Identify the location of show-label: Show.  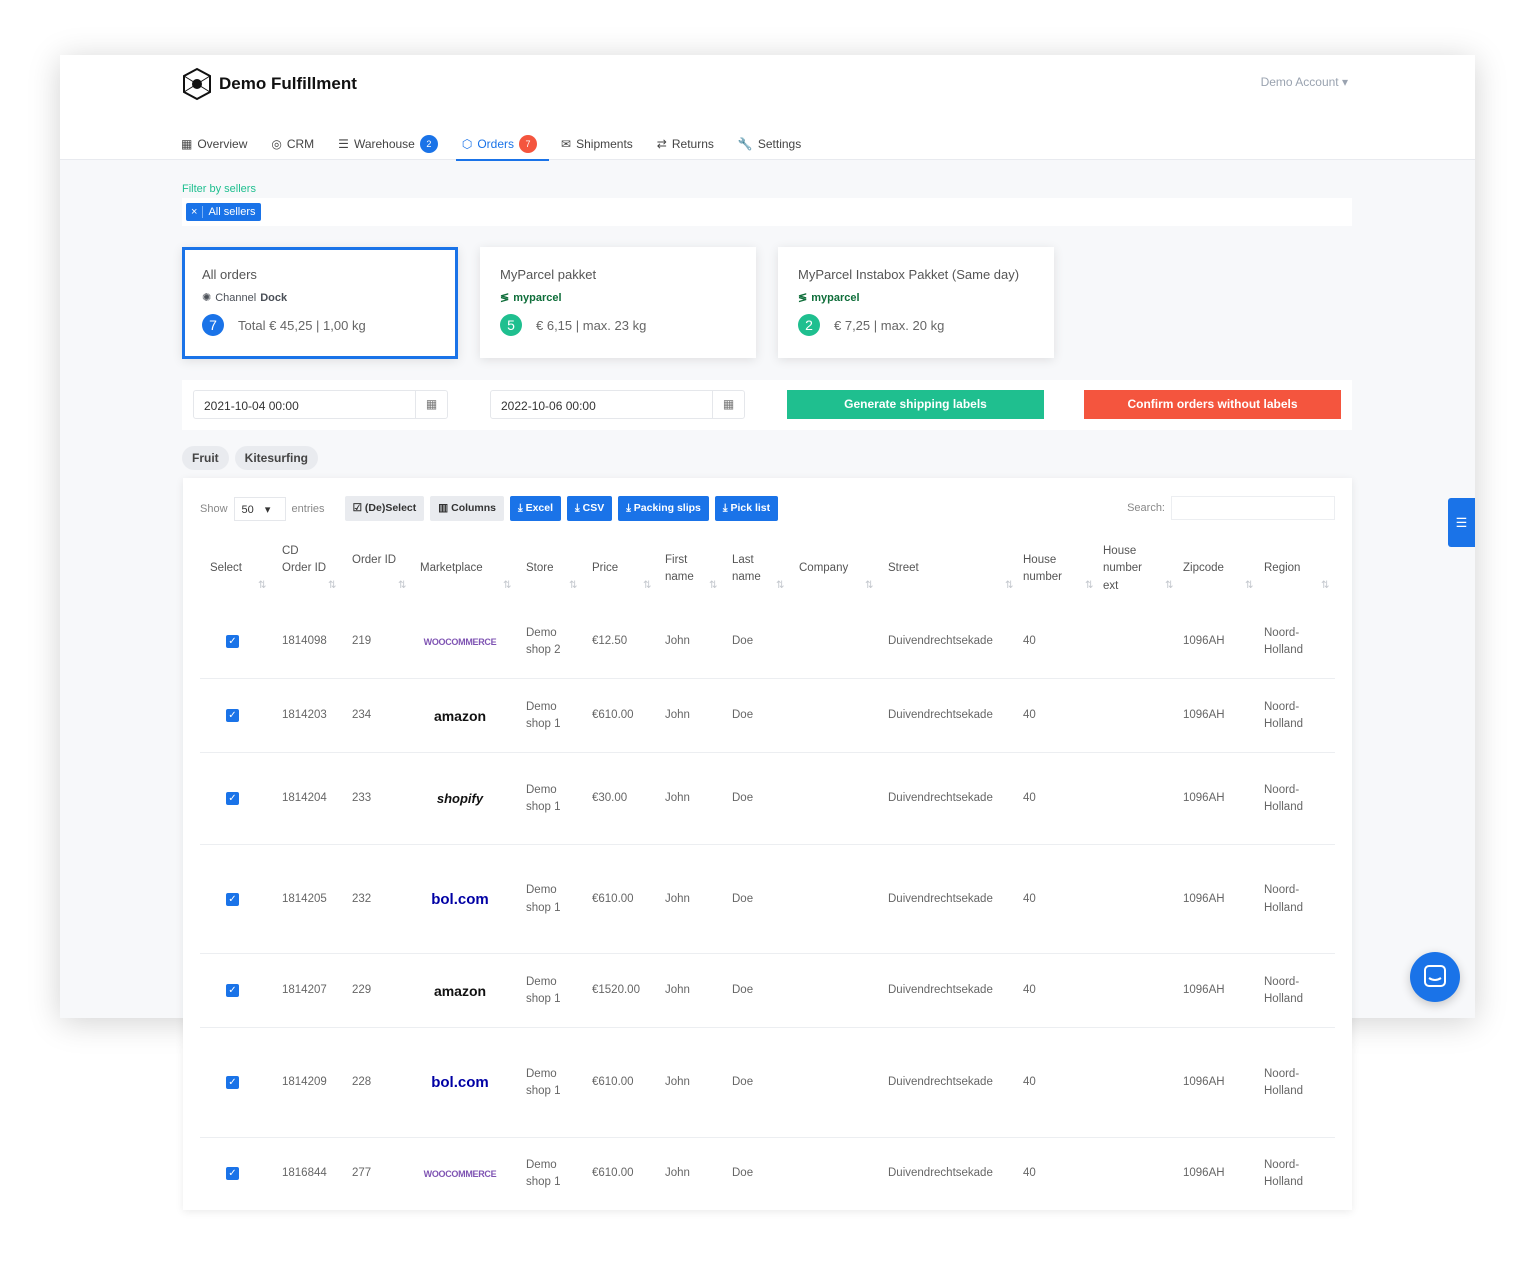
(214, 508).